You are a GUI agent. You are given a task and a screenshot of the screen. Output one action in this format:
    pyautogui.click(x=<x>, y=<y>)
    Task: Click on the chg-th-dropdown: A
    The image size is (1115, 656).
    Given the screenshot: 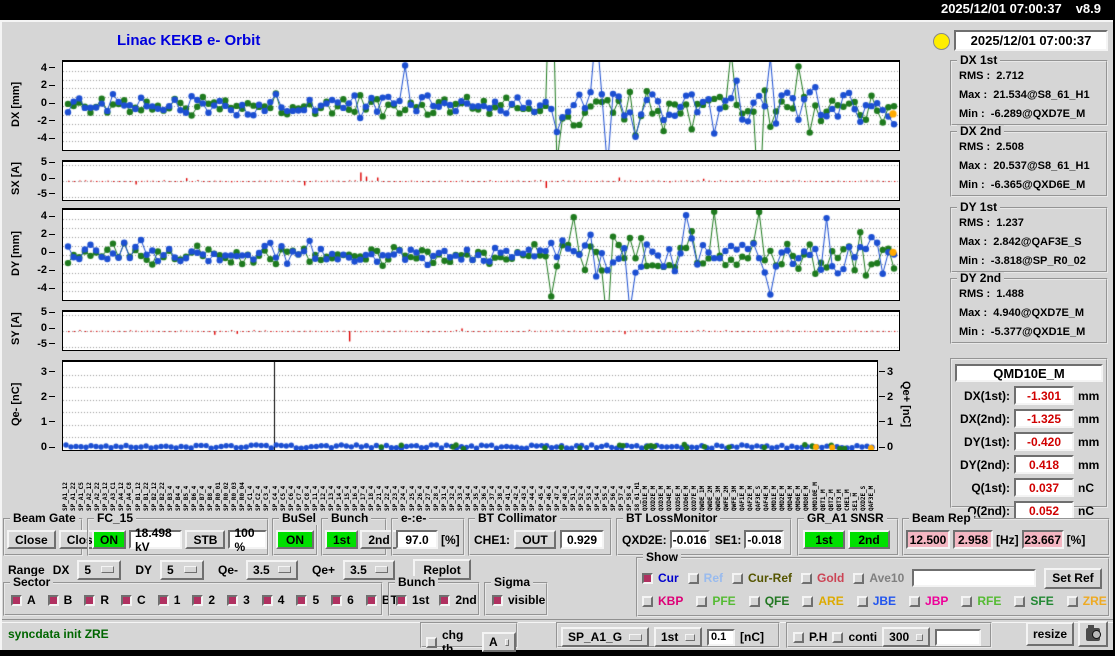 What is the action you would take?
    pyautogui.click(x=499, y=642)
    